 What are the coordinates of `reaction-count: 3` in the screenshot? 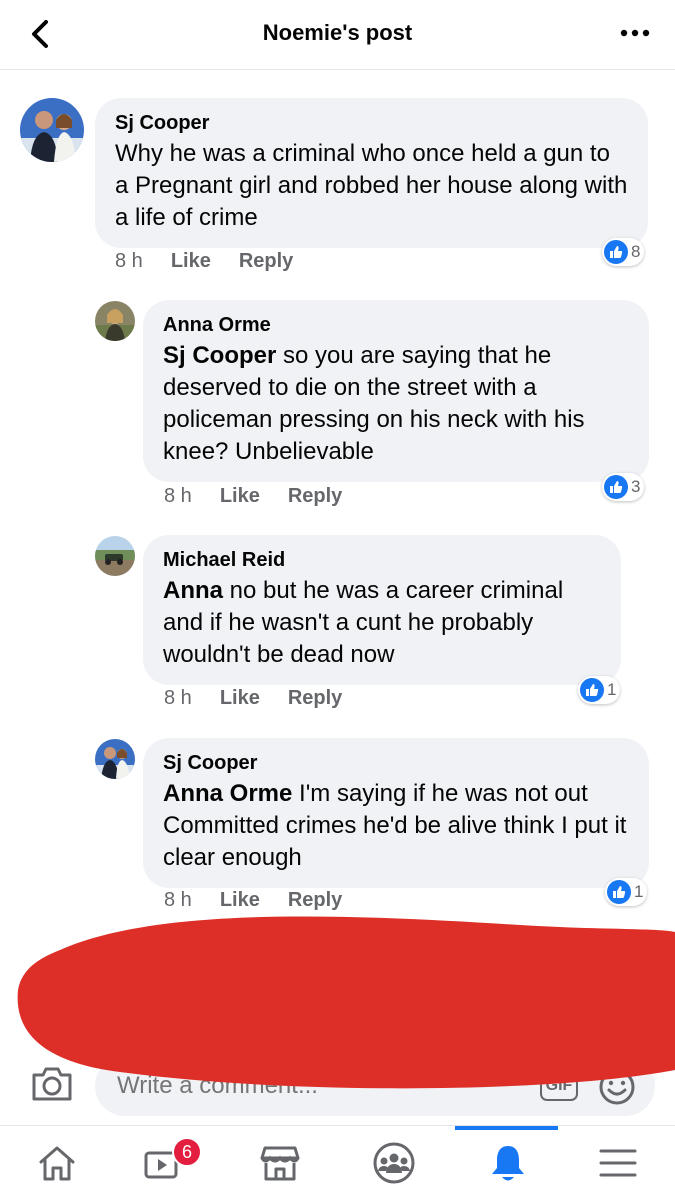 It's located at (623, 487).